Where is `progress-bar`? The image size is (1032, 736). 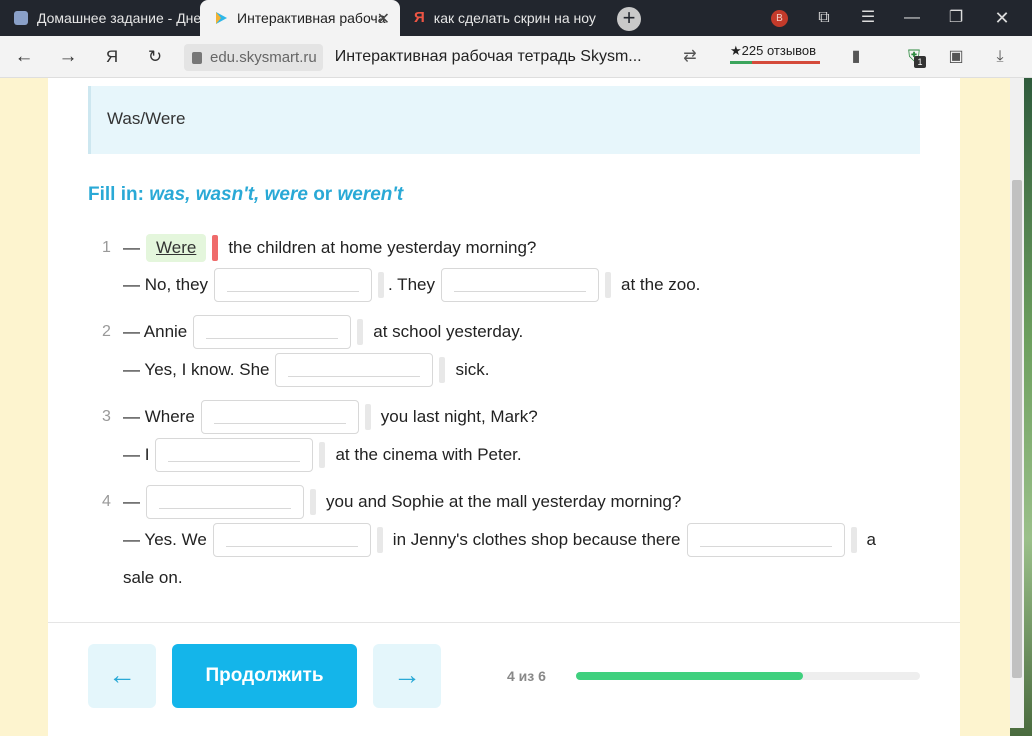
progress-bar is located at coordinates (748, 676).